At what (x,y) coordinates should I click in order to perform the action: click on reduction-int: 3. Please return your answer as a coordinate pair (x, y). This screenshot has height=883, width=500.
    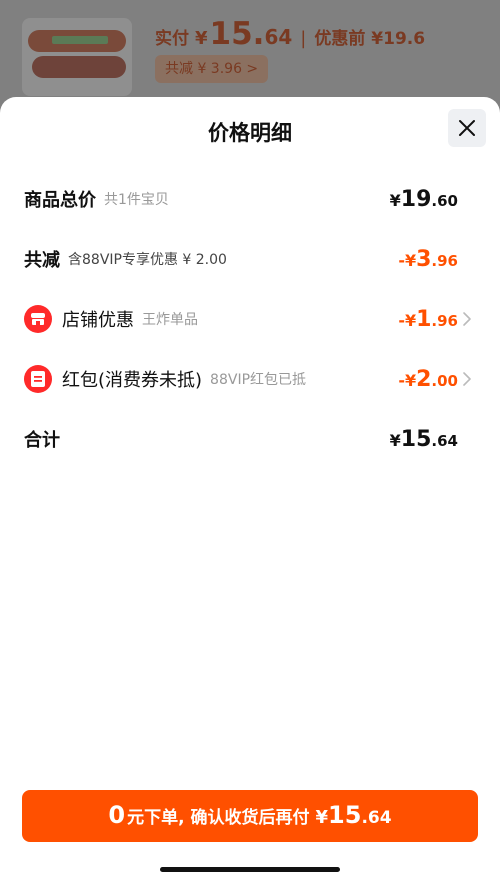
    Looking at the image, I should click on (424, 259).